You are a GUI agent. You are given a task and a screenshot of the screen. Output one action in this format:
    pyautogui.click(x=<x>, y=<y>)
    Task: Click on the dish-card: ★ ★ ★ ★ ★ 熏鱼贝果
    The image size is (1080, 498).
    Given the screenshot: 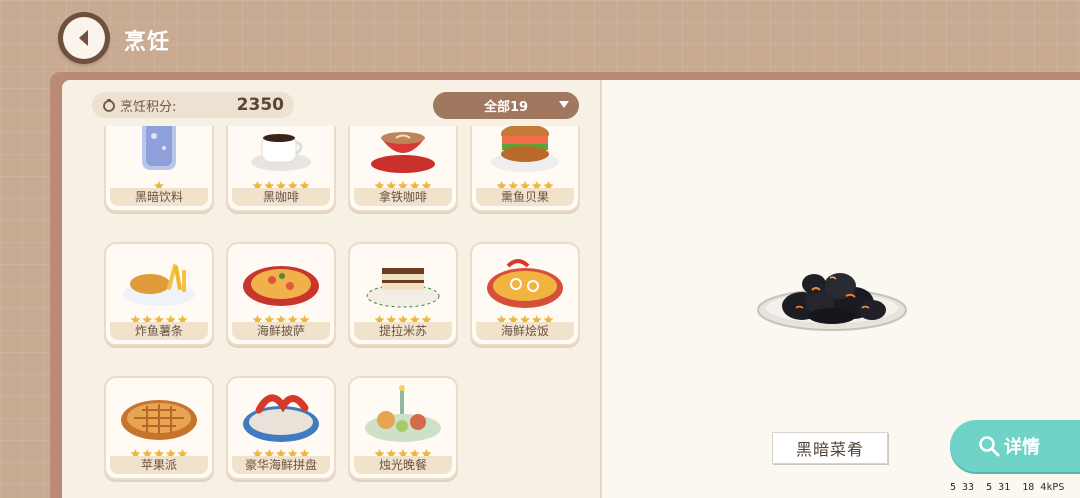 What is the action you would take?
    pyautogui.click(x=525, y=169)
    